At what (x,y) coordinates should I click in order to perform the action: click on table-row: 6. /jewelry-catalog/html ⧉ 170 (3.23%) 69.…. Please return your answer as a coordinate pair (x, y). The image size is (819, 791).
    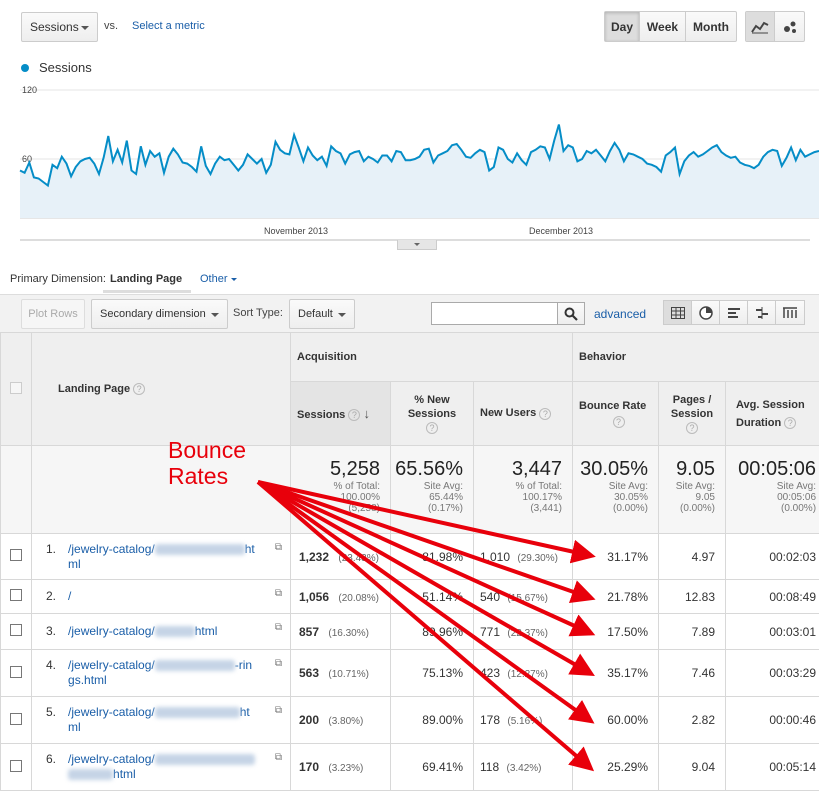
    Looking at the image, I should click on (409, 767).